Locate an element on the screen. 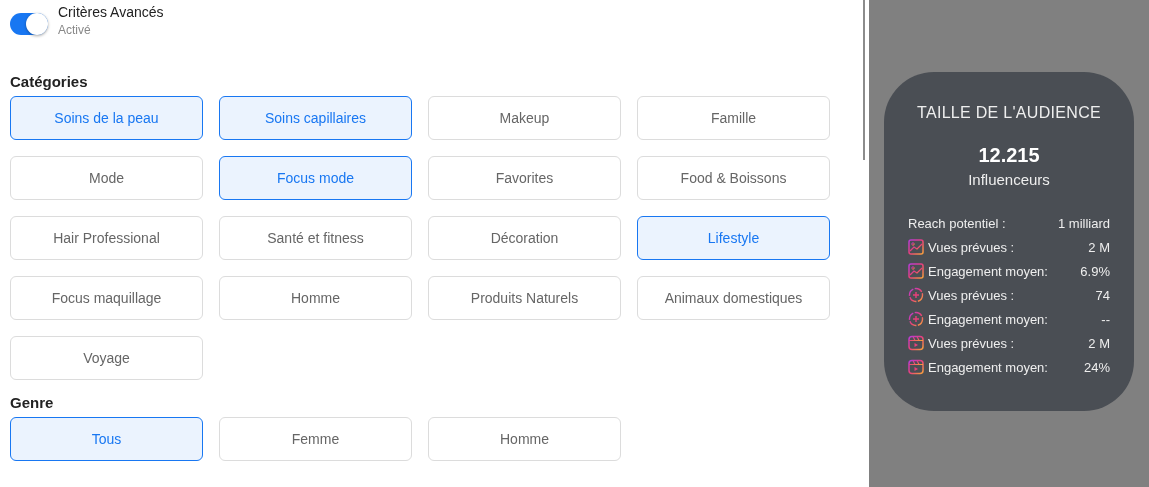  stat-value: -- is located at coordinates (1105, 319).